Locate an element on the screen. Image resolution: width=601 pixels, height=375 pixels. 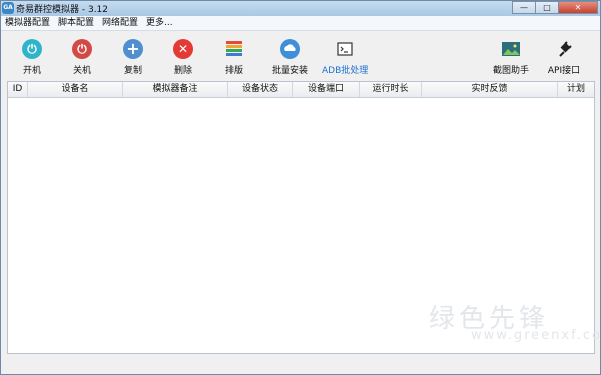
arrange-label: 排版 is located at coordinates (233, 71).